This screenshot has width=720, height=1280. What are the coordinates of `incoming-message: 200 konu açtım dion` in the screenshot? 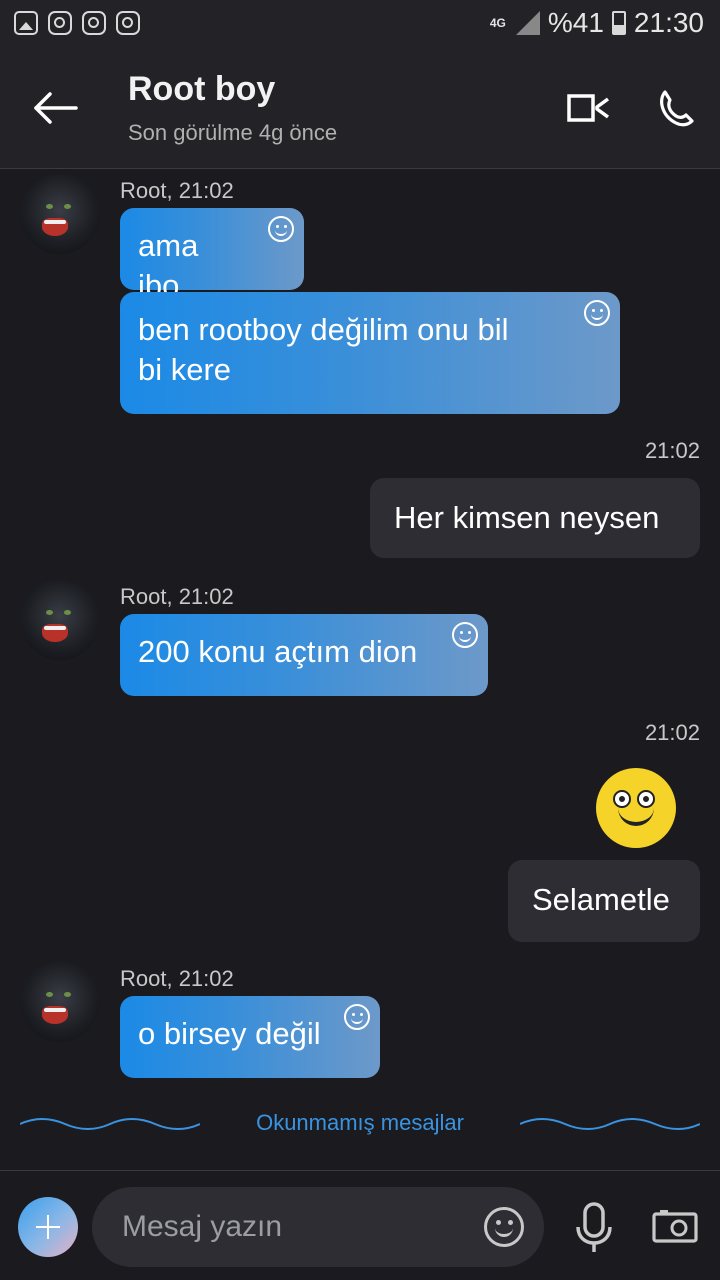 It's located at (304, 655).